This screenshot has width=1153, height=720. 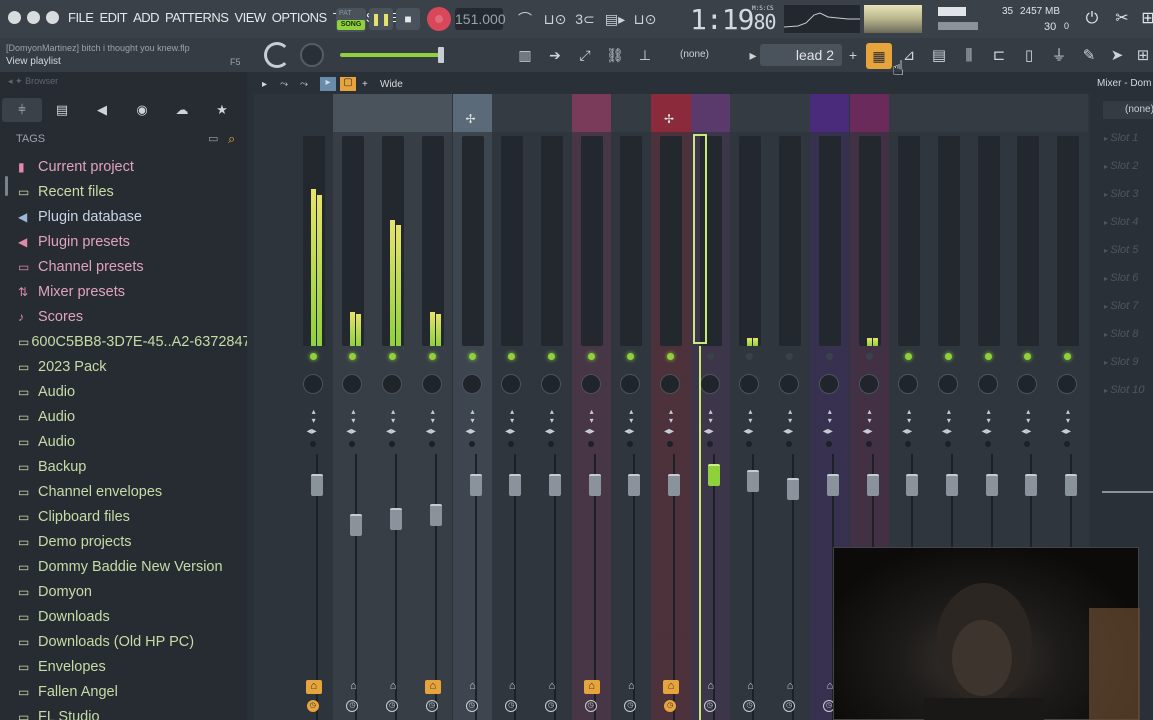 What do you see at coordinates (585, 55) in the screenshot?
I see `brush-icon: ⤢` at bounding box center [585, 55].